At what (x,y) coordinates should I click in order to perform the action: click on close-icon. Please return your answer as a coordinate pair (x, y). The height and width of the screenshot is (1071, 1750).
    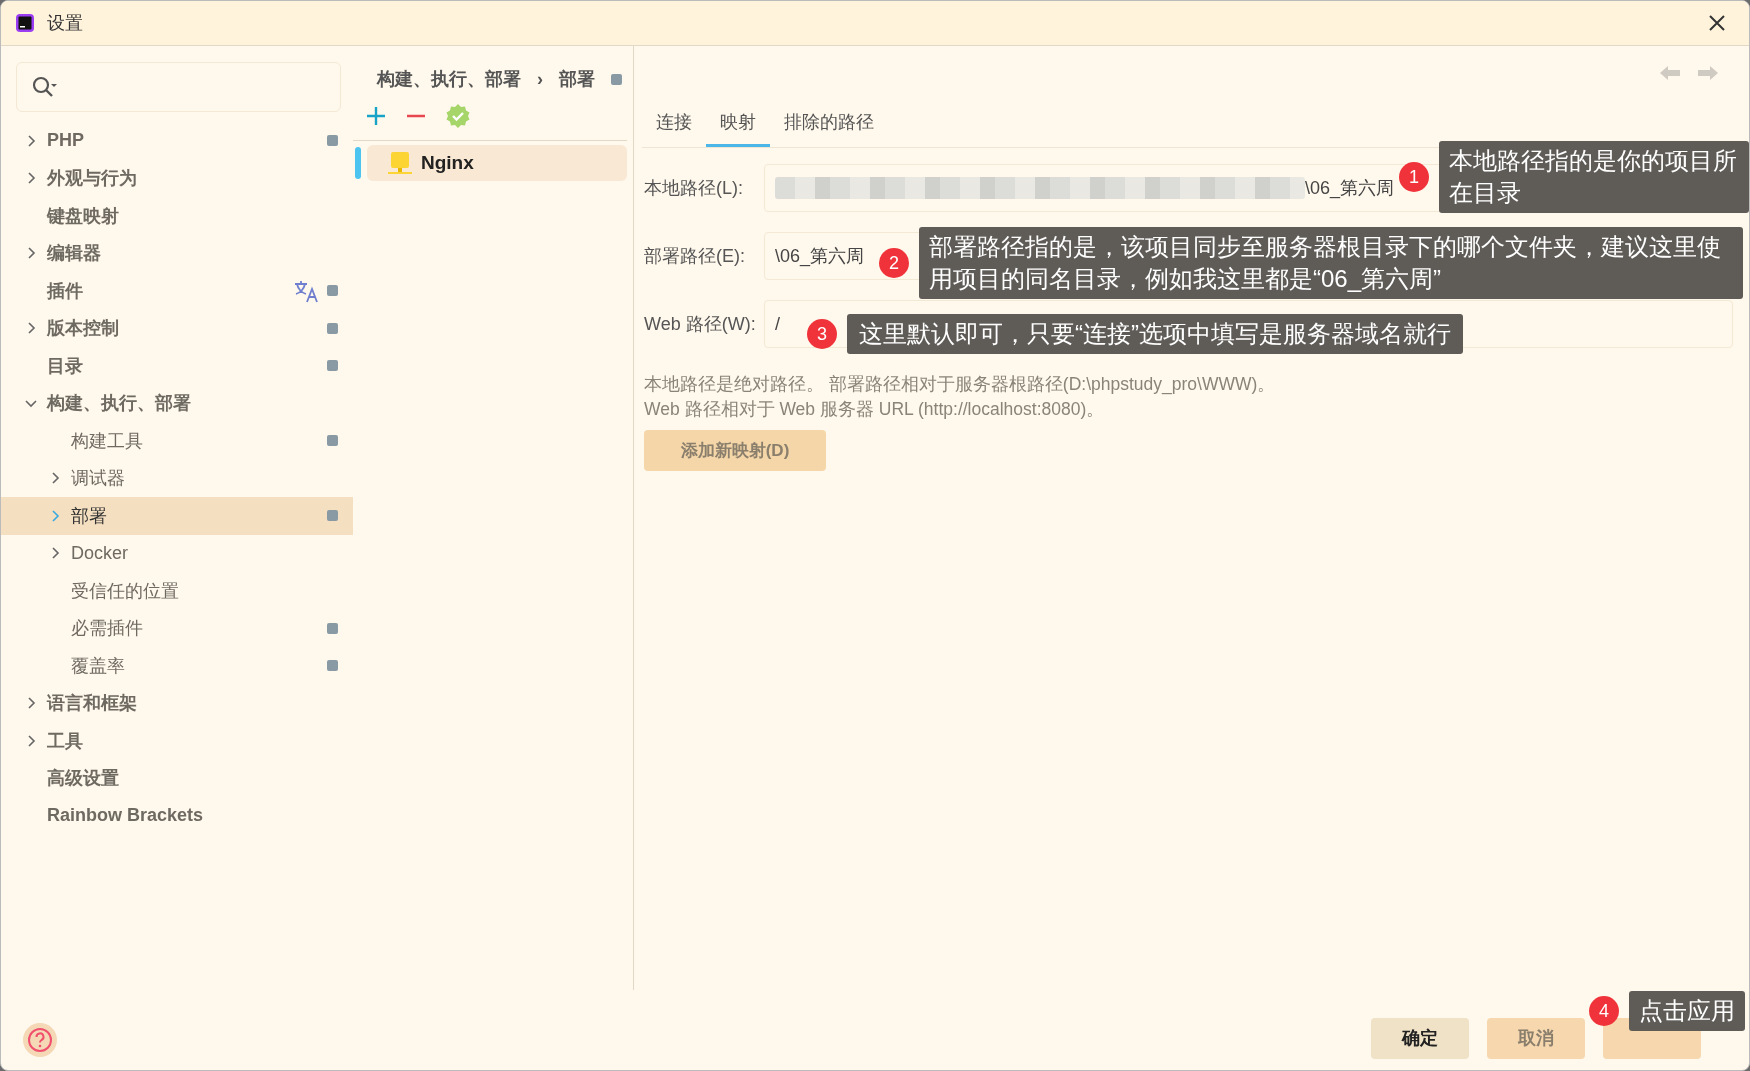
    Looking at the image, I should click on (1717, 23).